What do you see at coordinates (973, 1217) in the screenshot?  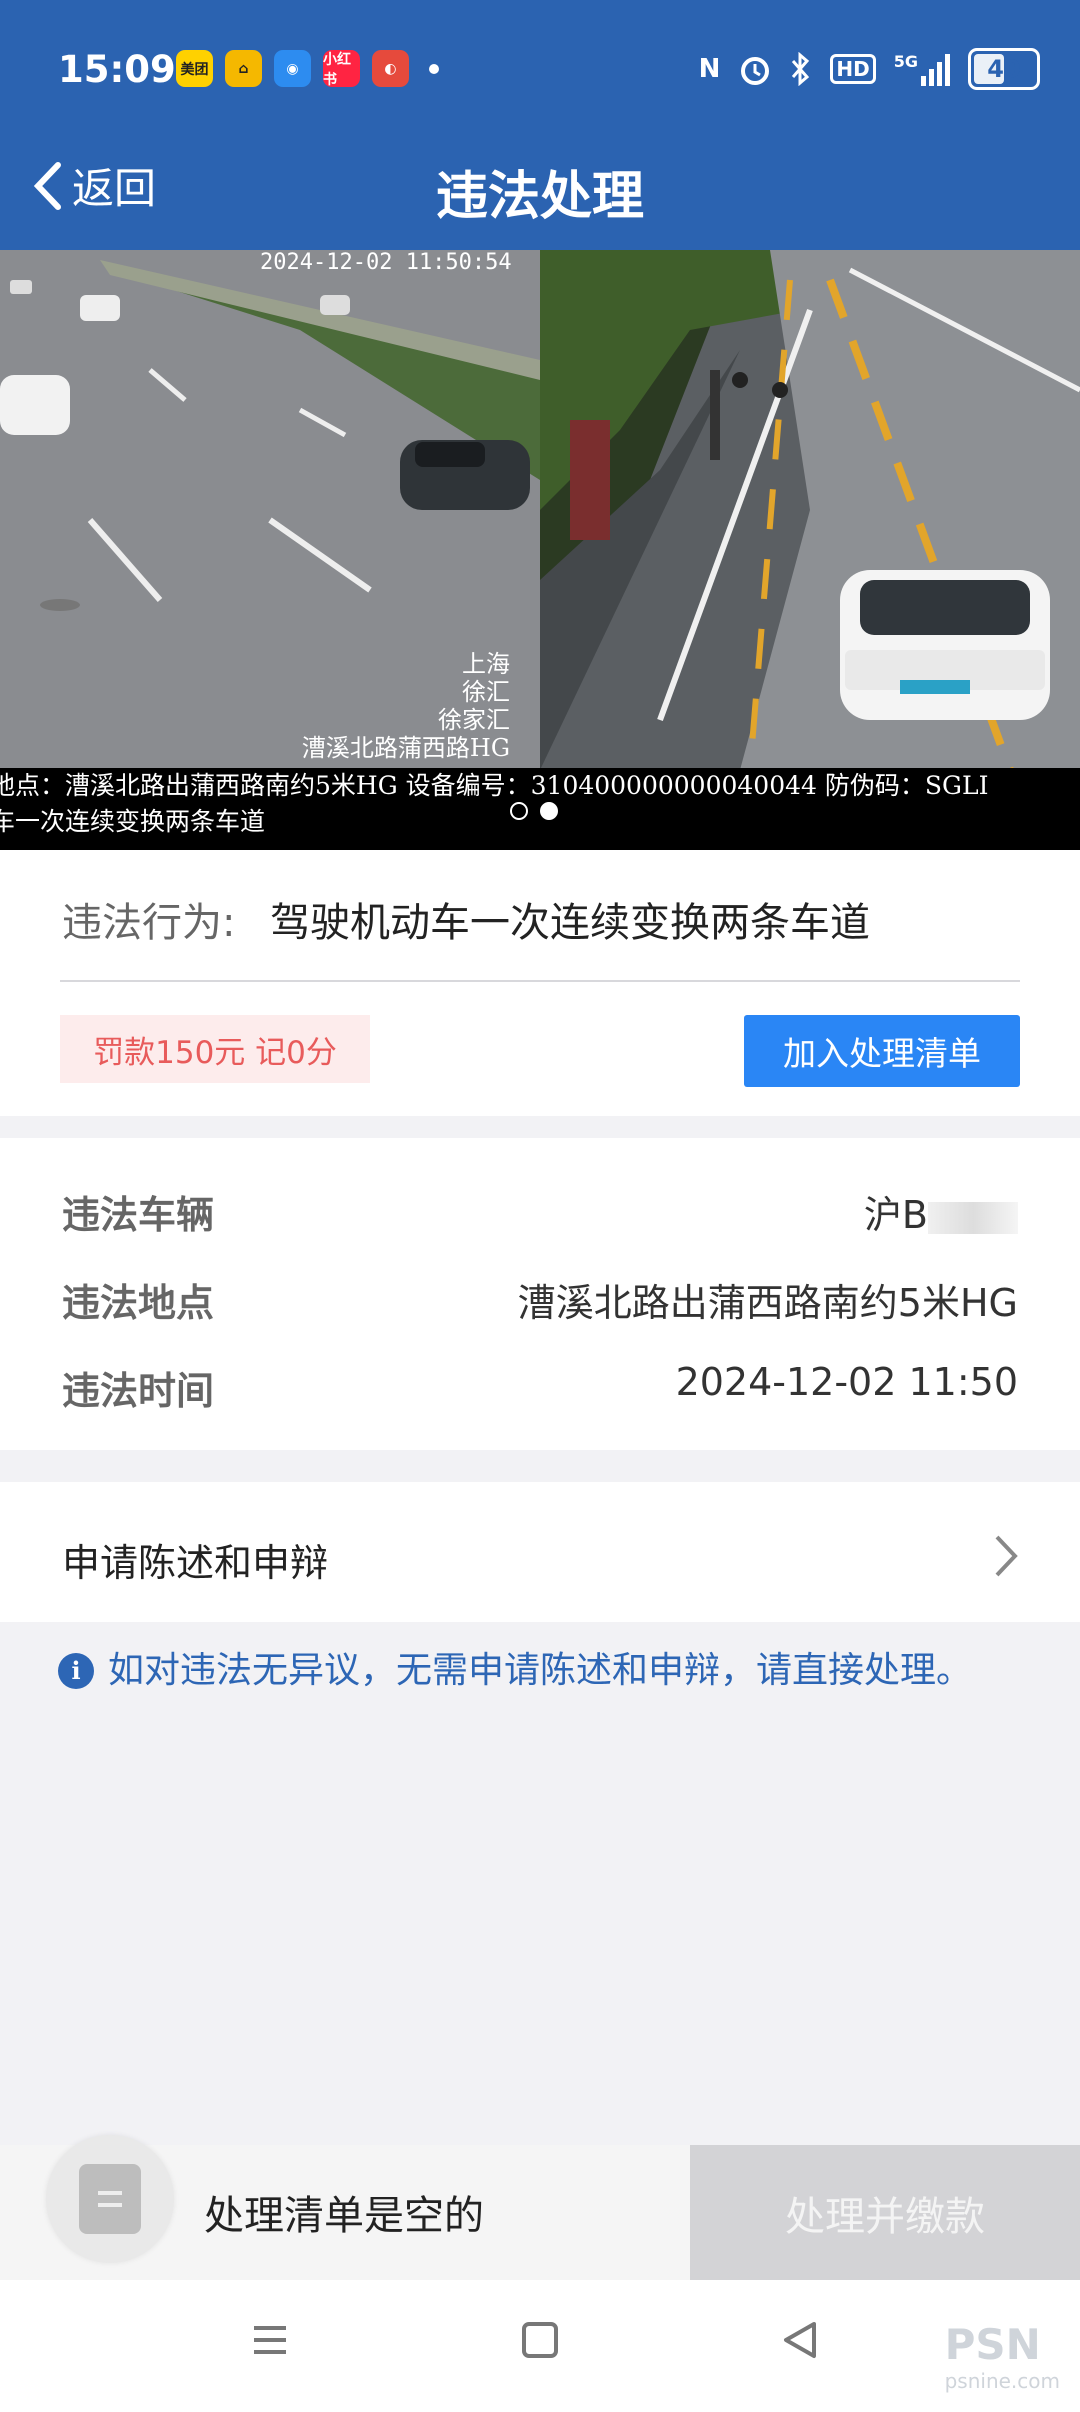 I see `plate-redaction` at bounding box center [973, 1217].